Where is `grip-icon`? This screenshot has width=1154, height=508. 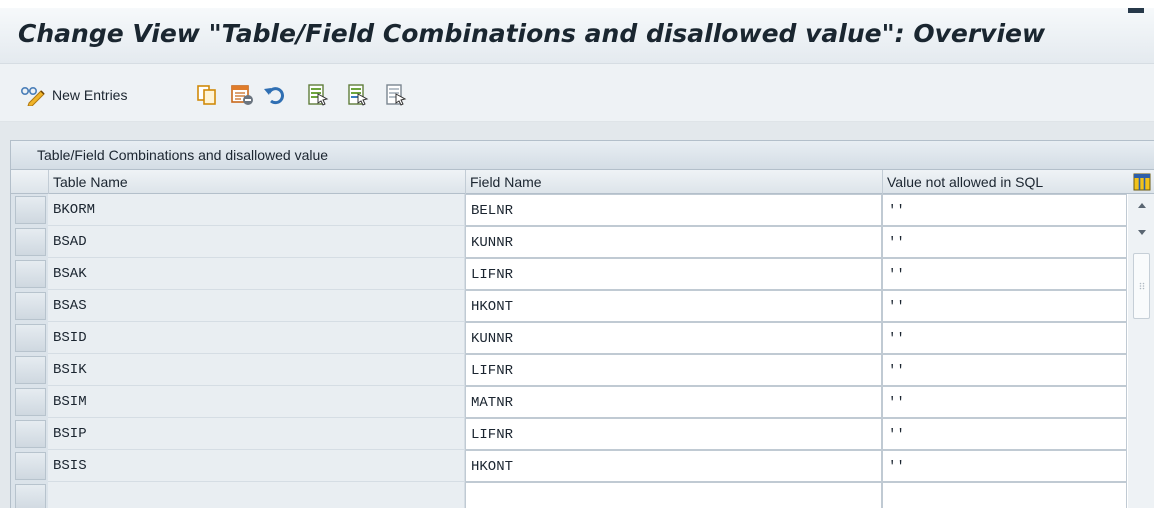 grip-icon is located at coordinates (1141, 286).